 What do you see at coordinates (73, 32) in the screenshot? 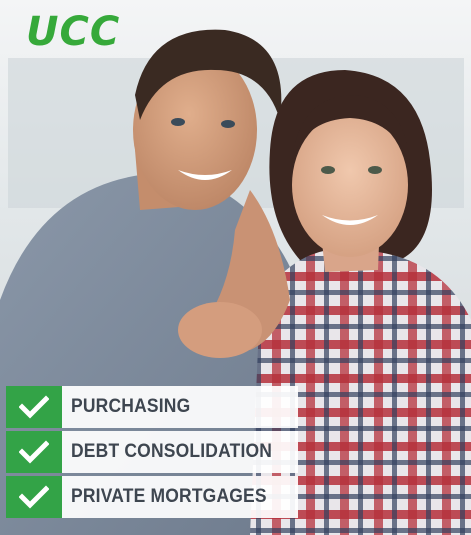
I see `ucc-logo: UCC` at bounding box center [73, 32].